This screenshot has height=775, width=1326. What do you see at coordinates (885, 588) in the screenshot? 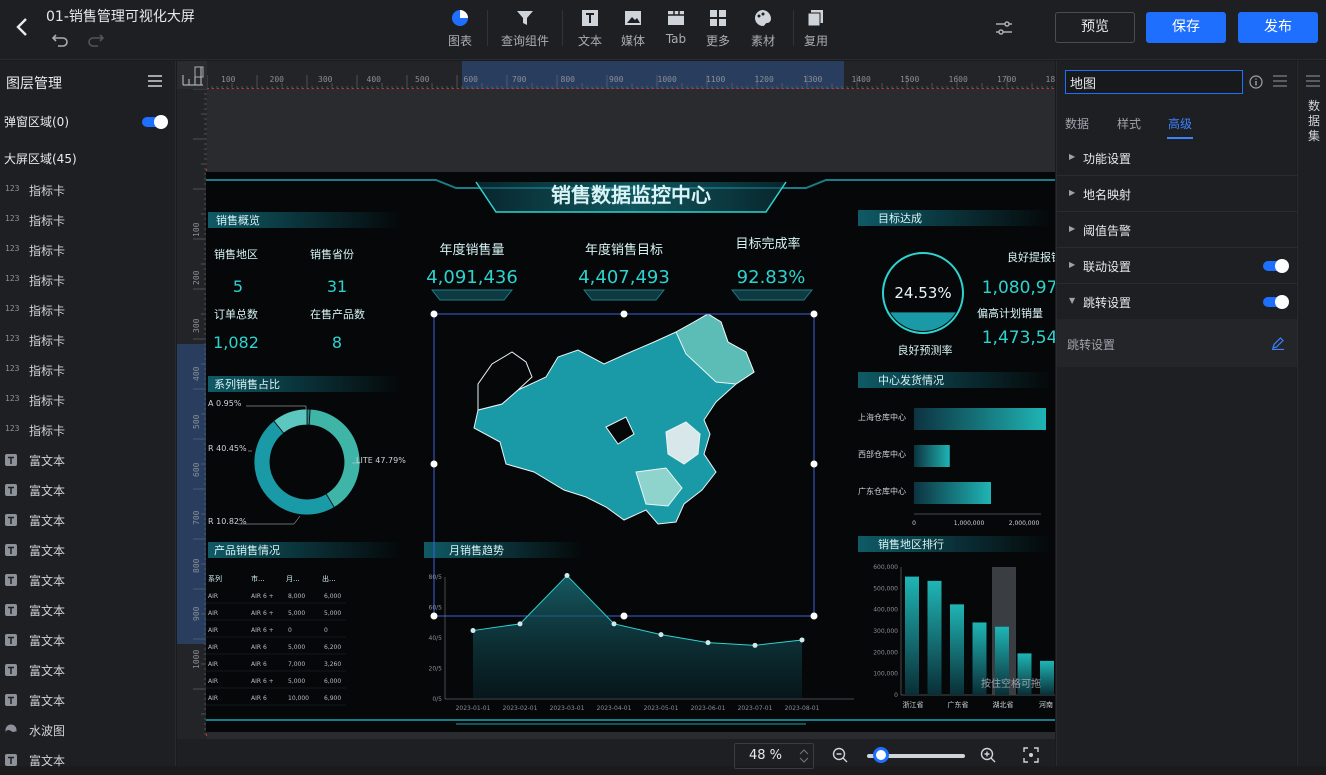
I see `region-ytick: 500,000` at bounding box center [885, 588].